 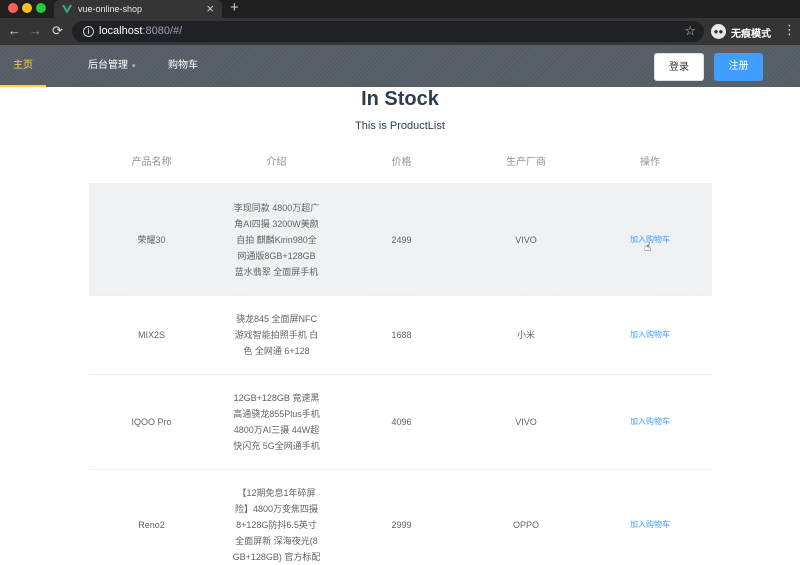 I want to click on app-navbar: 主页 后台管理 ▾ 购物车 登录 注册, so click(x=400, y=66).